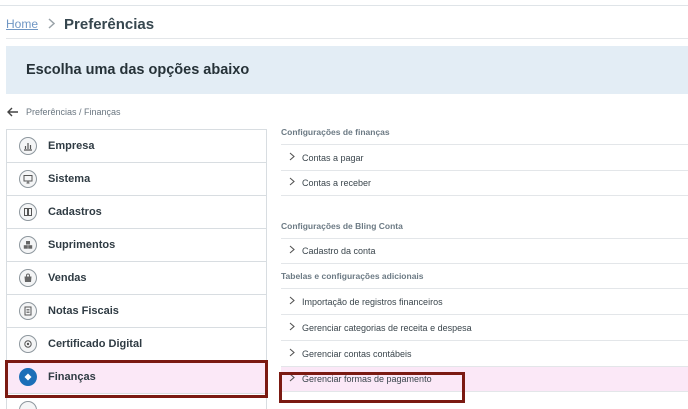 This screenshot has width=688, height=409. I want to click on menu-item-certificado-digital: Certificado Digital, so click(136, 344).